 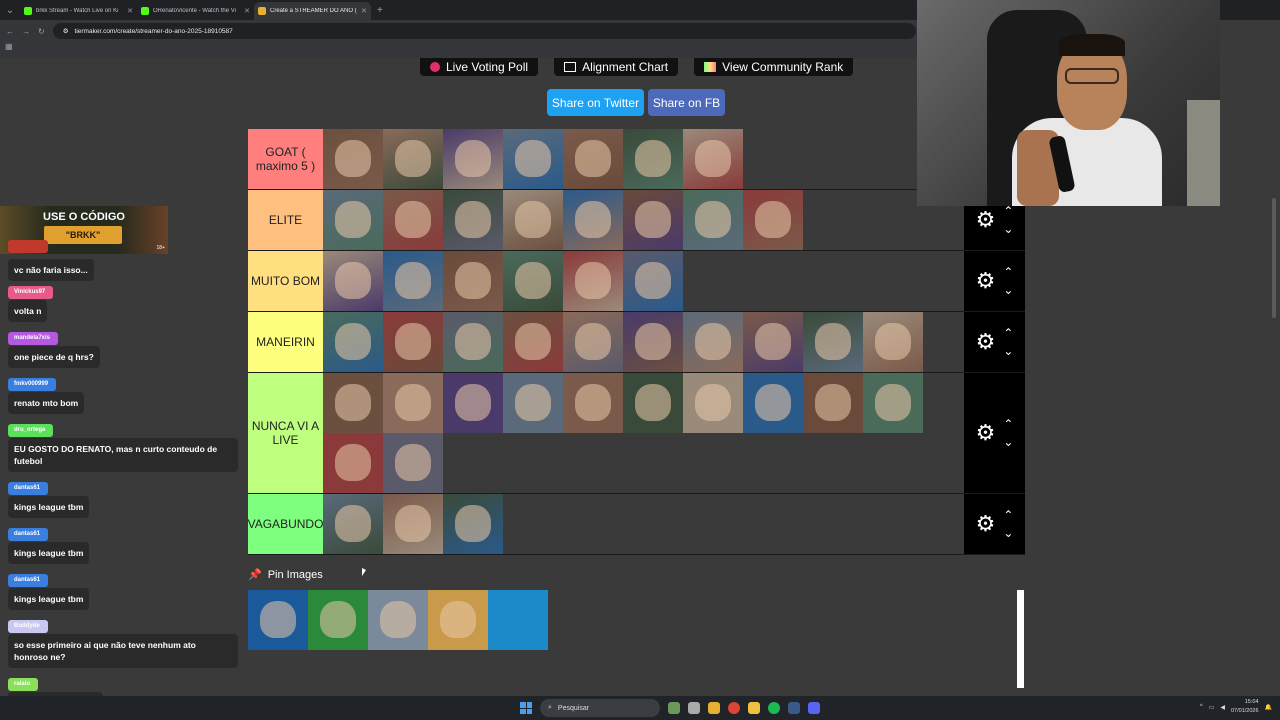 I want to click on volume-icon: ◀, so click(x=1222, y=707).